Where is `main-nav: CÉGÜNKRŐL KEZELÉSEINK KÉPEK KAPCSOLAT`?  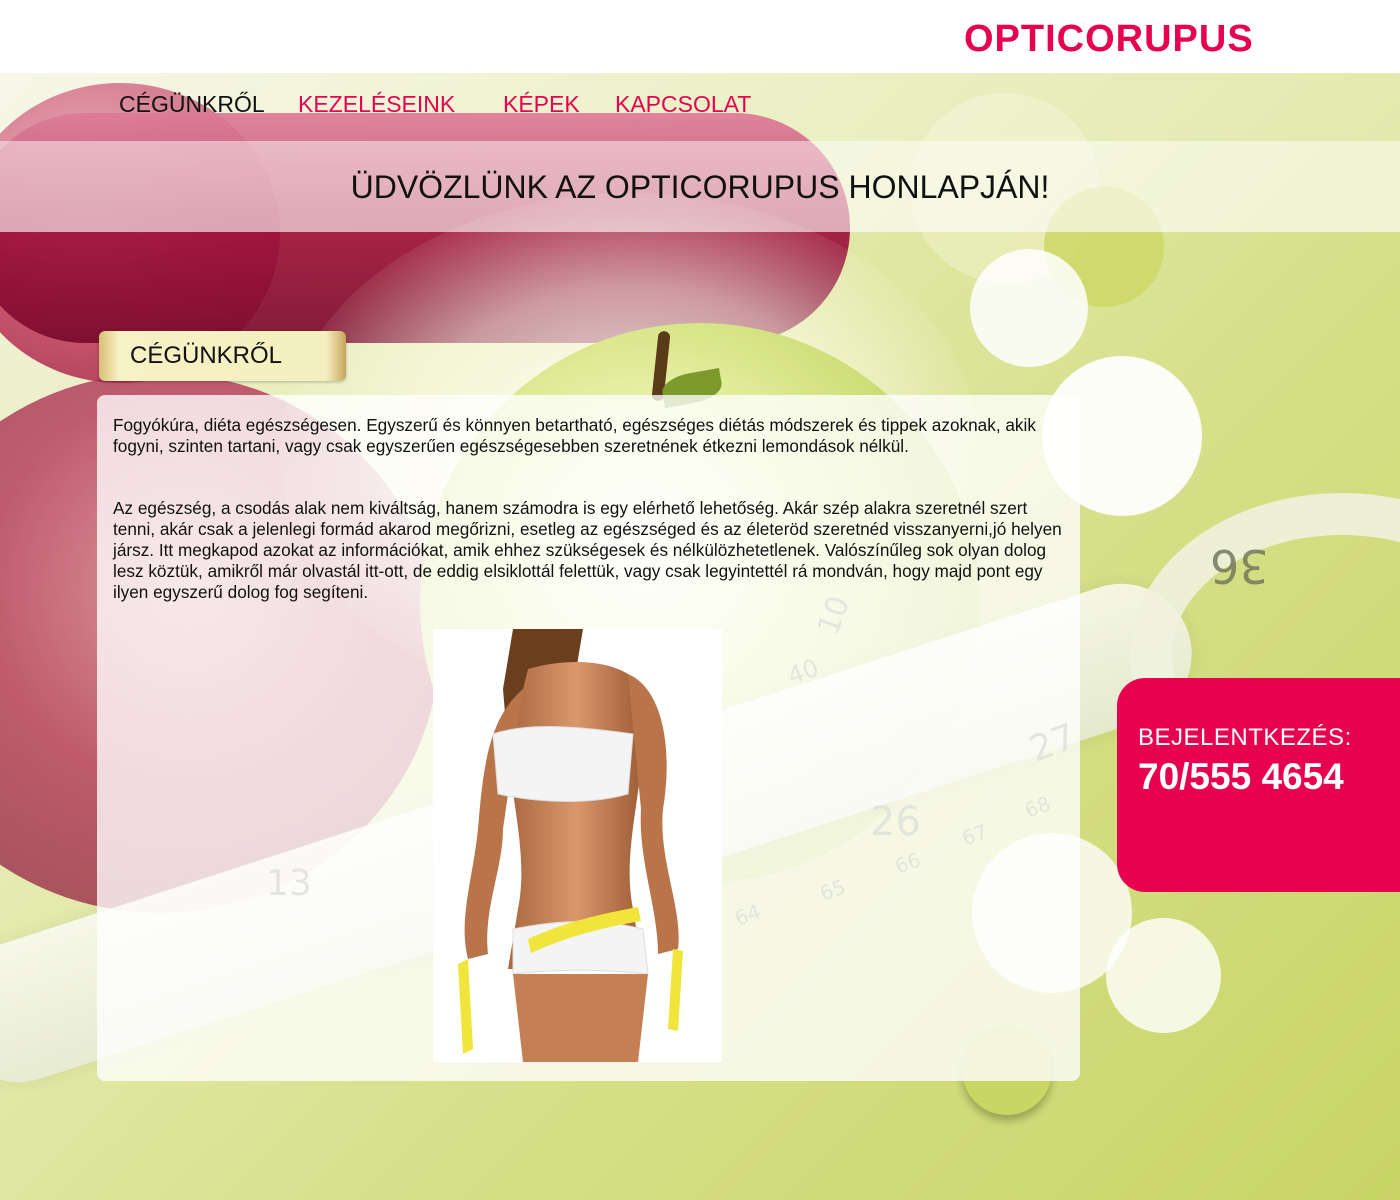
main-nav: CÉGÜNKRŐL KEZELÉSEINK KÉPEK KAPCSOLAT is located at coordinates (700, 107).